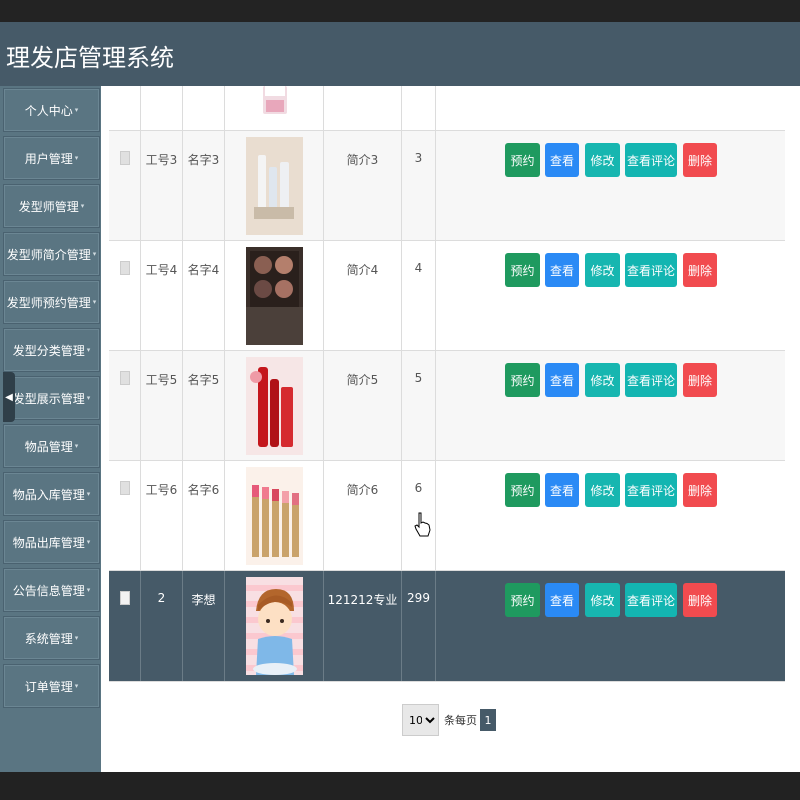 The width and height of the screenshot is (800, 800). What do you see at coordinates (48, 638) in the screenshot?
I see `sidebar-item-label: 系统管理` at bounding box center [48, 638].